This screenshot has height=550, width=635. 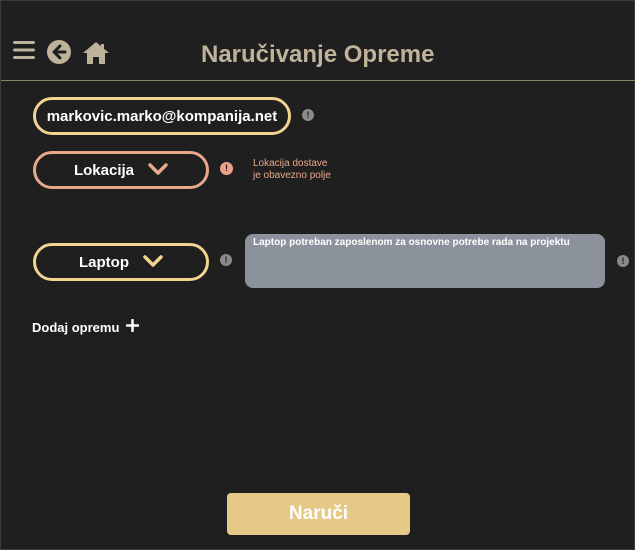 What do you see at coordinates (24, 50) in the screenshot?
I see `hamburger-menu-icon` at bounding box center [24, 50].